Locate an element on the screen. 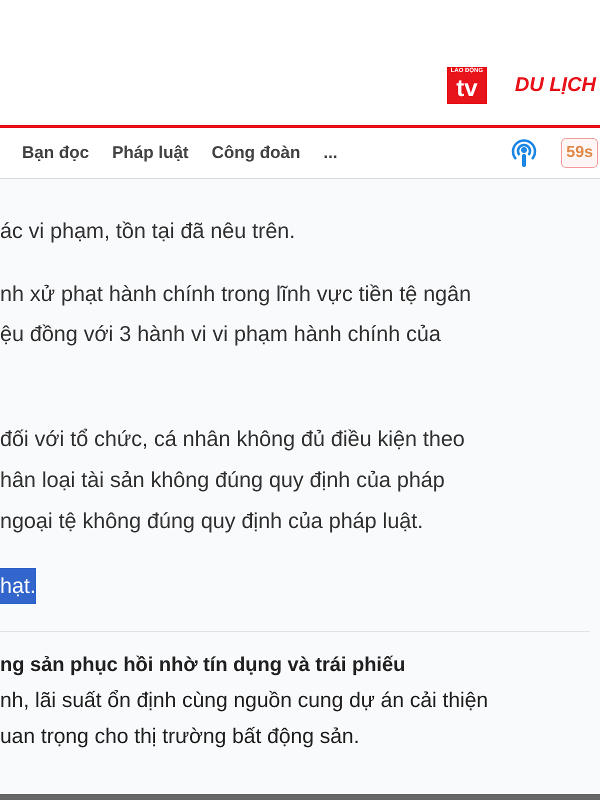 The width and height of the screenshot is (600, 800). nav-link: Bạn đọc is located at coordinates (56, 153).